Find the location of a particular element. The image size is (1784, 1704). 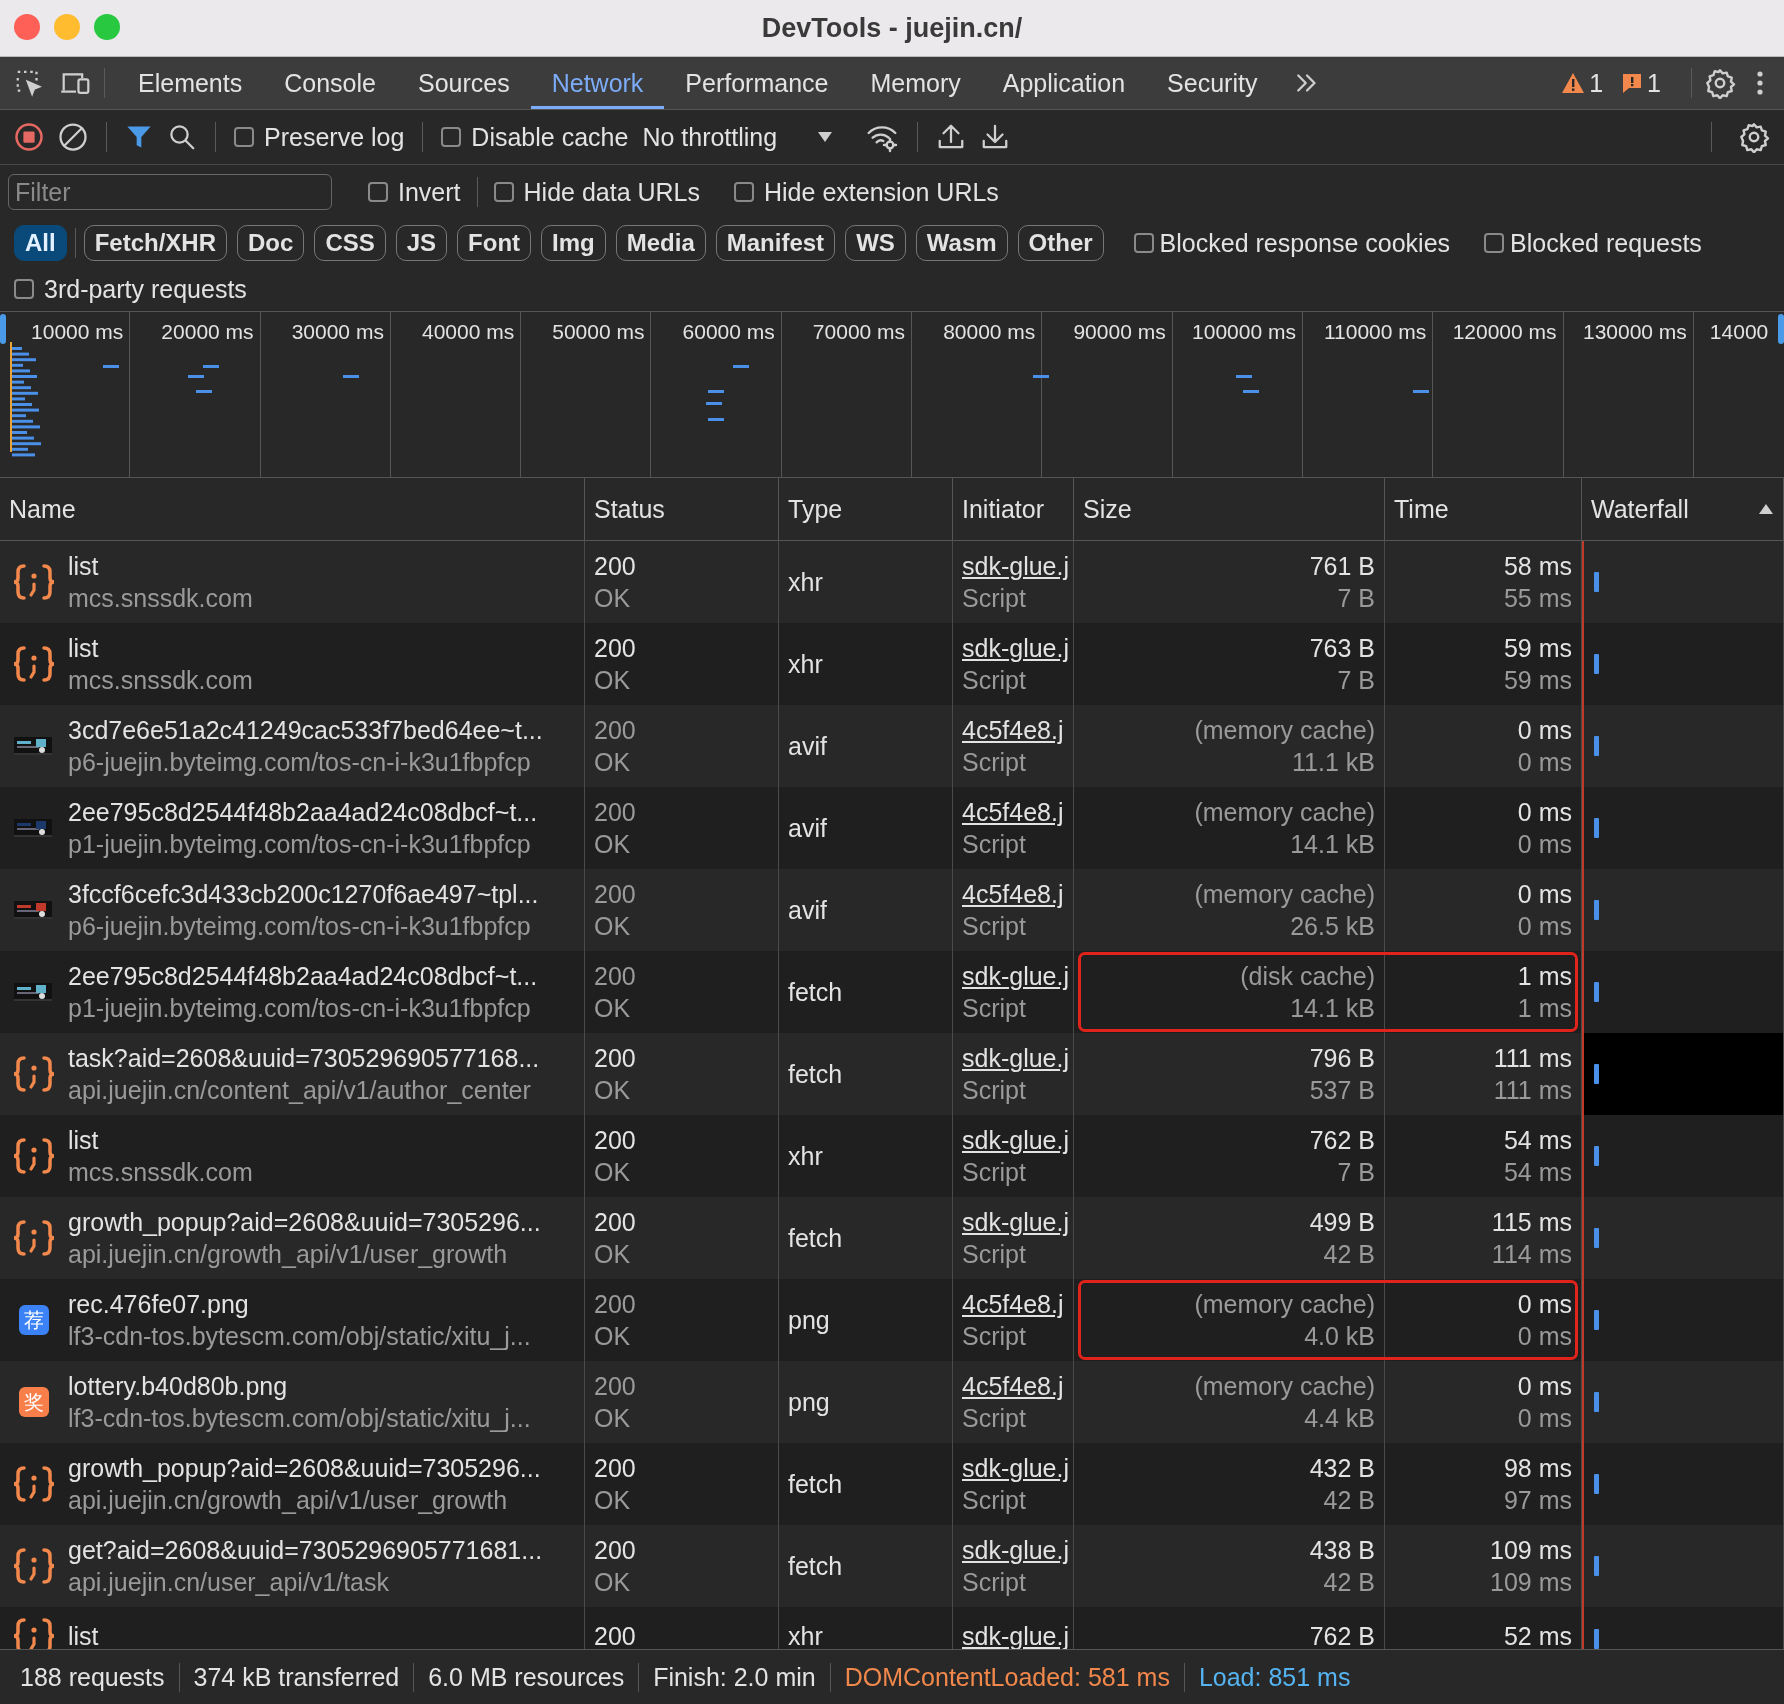

checkbox-label: Preserve log is located at coordinates (334, 137).